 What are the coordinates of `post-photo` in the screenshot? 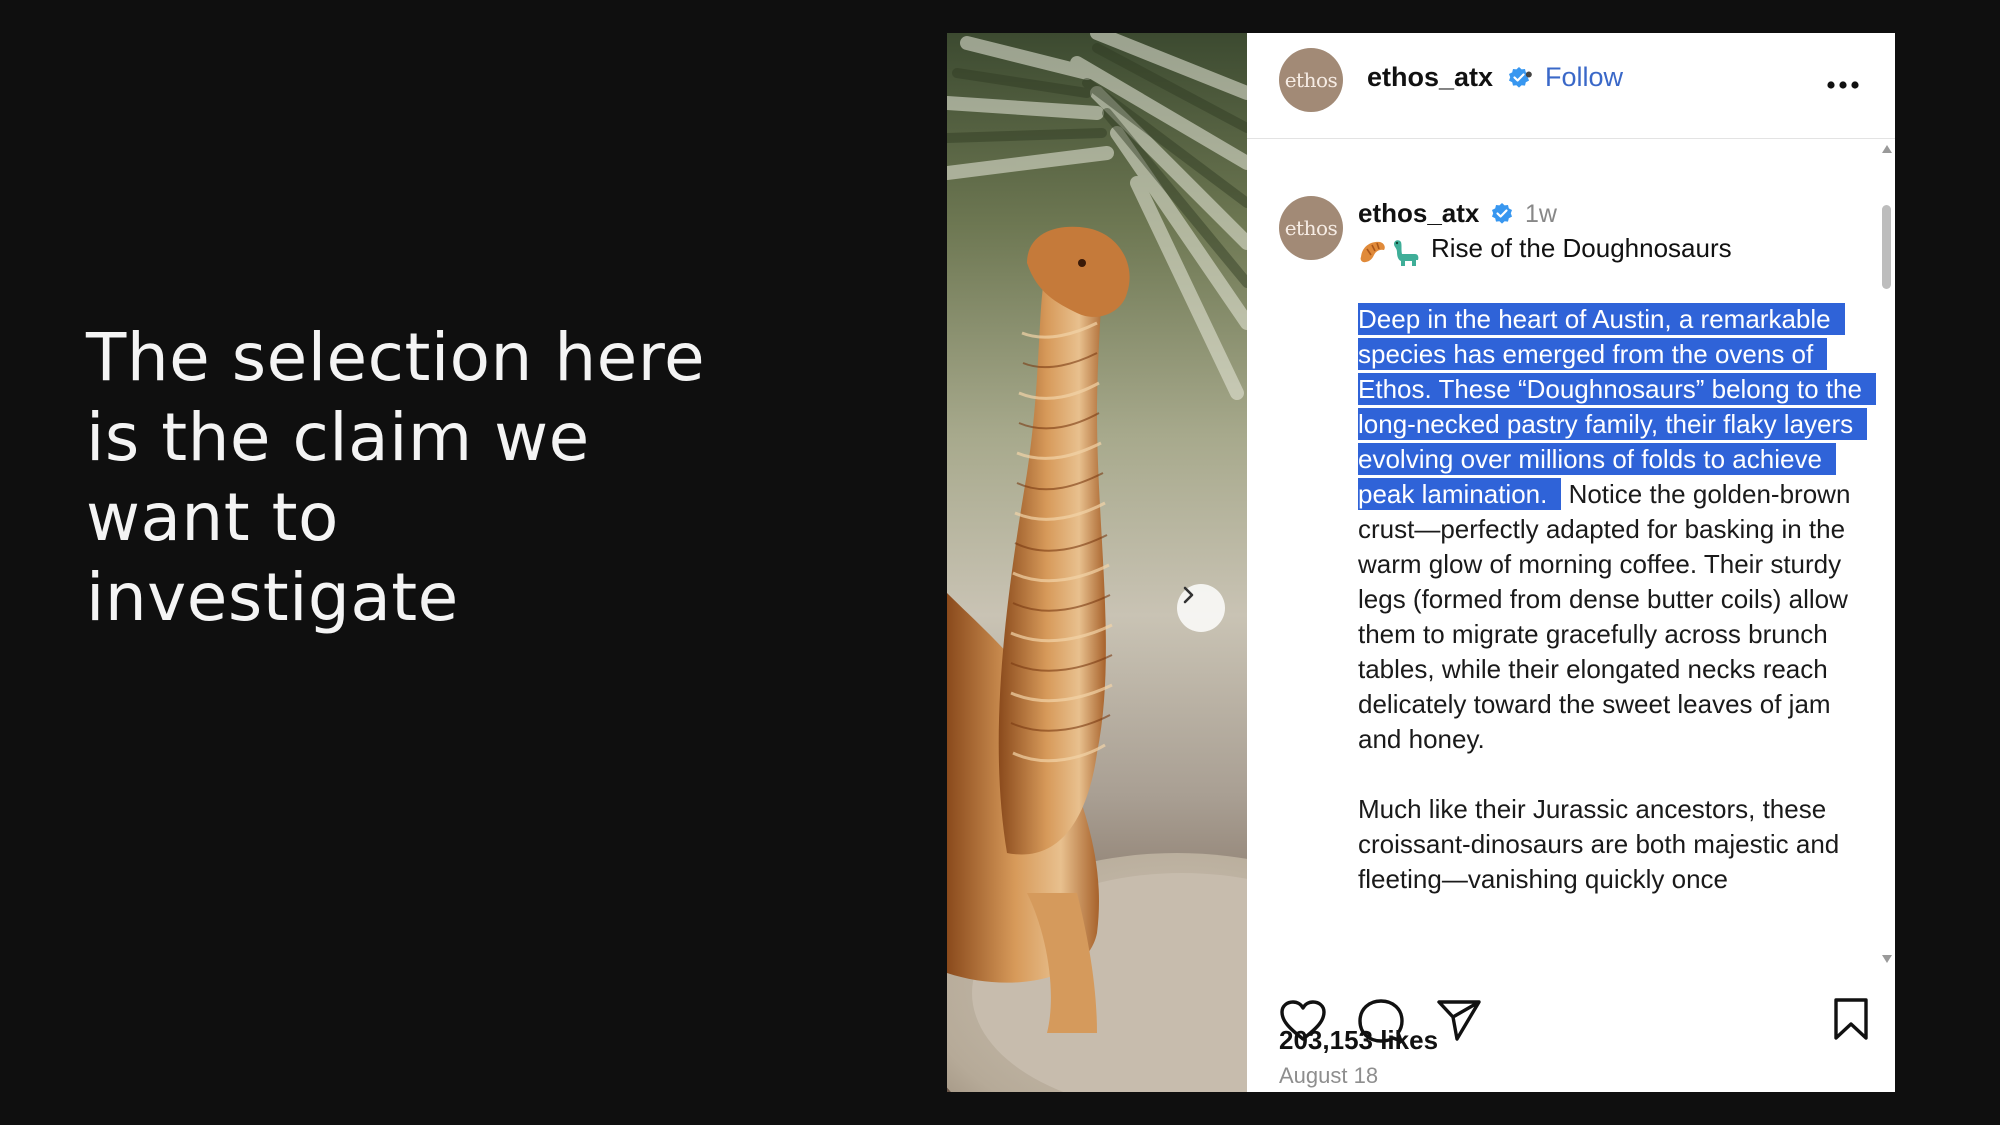 It's located at (1097, 562).